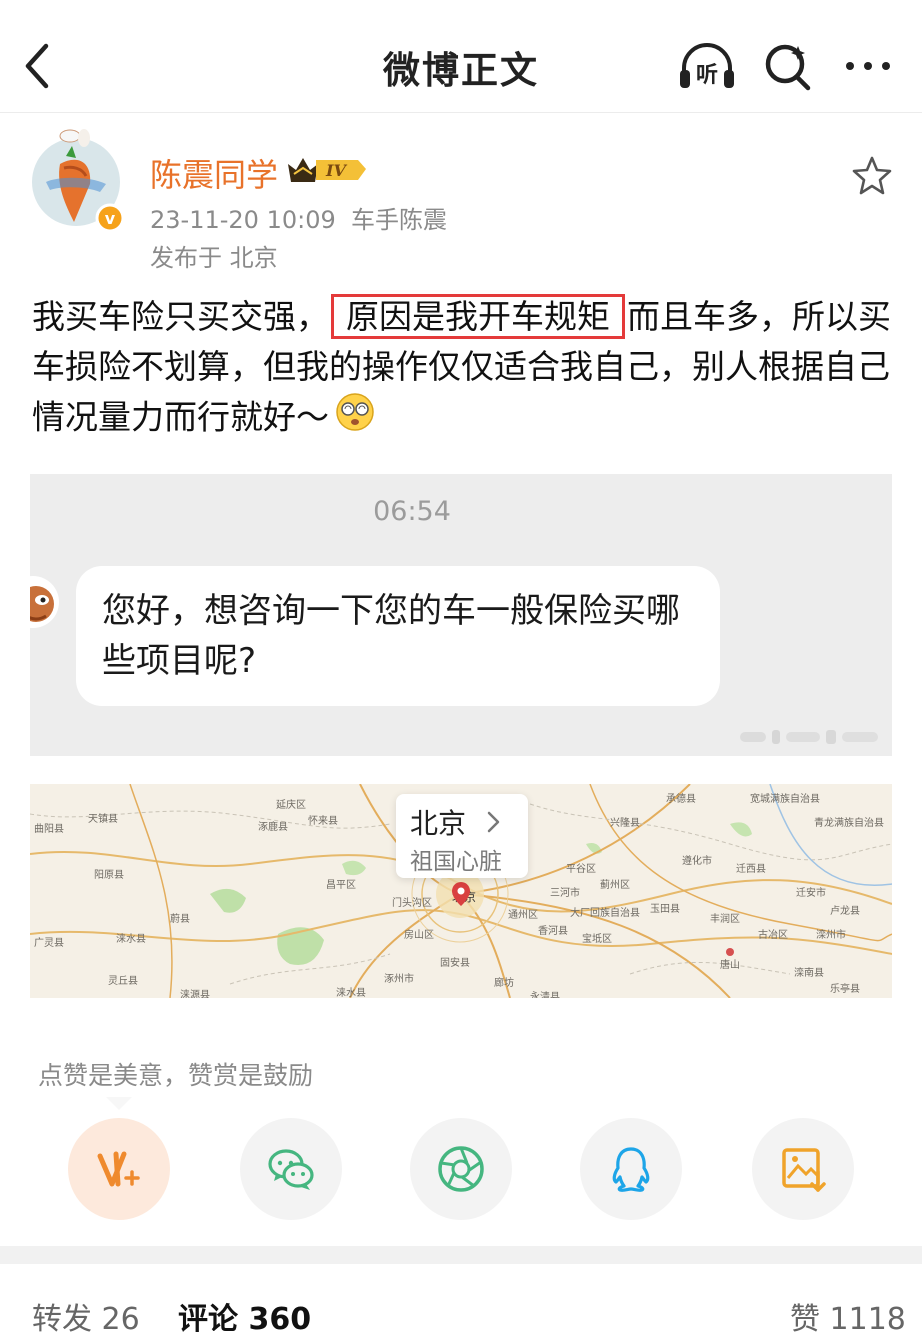  Describe the element at coordinates (581, 869) in the screenshot. I see `map-label: 平谷区` at that location.